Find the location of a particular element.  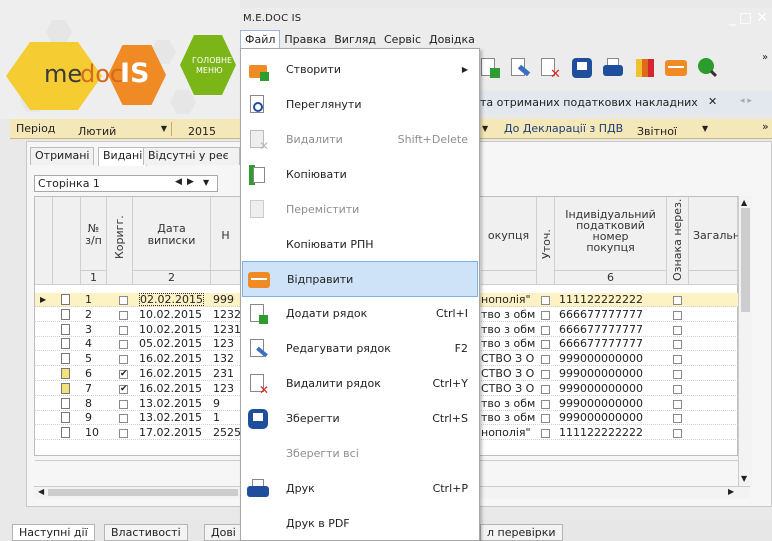

tab-missing: Відсутні у реє is located at coordinates (191, 156).